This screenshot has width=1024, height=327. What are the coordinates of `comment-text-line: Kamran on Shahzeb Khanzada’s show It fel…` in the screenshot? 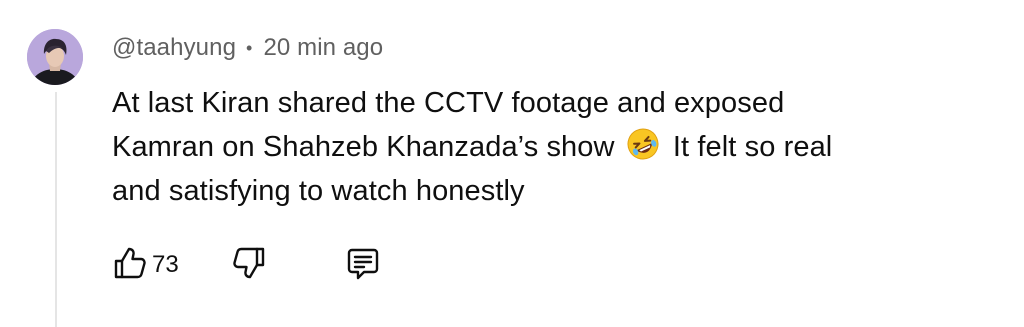 It's located at (552, 147).